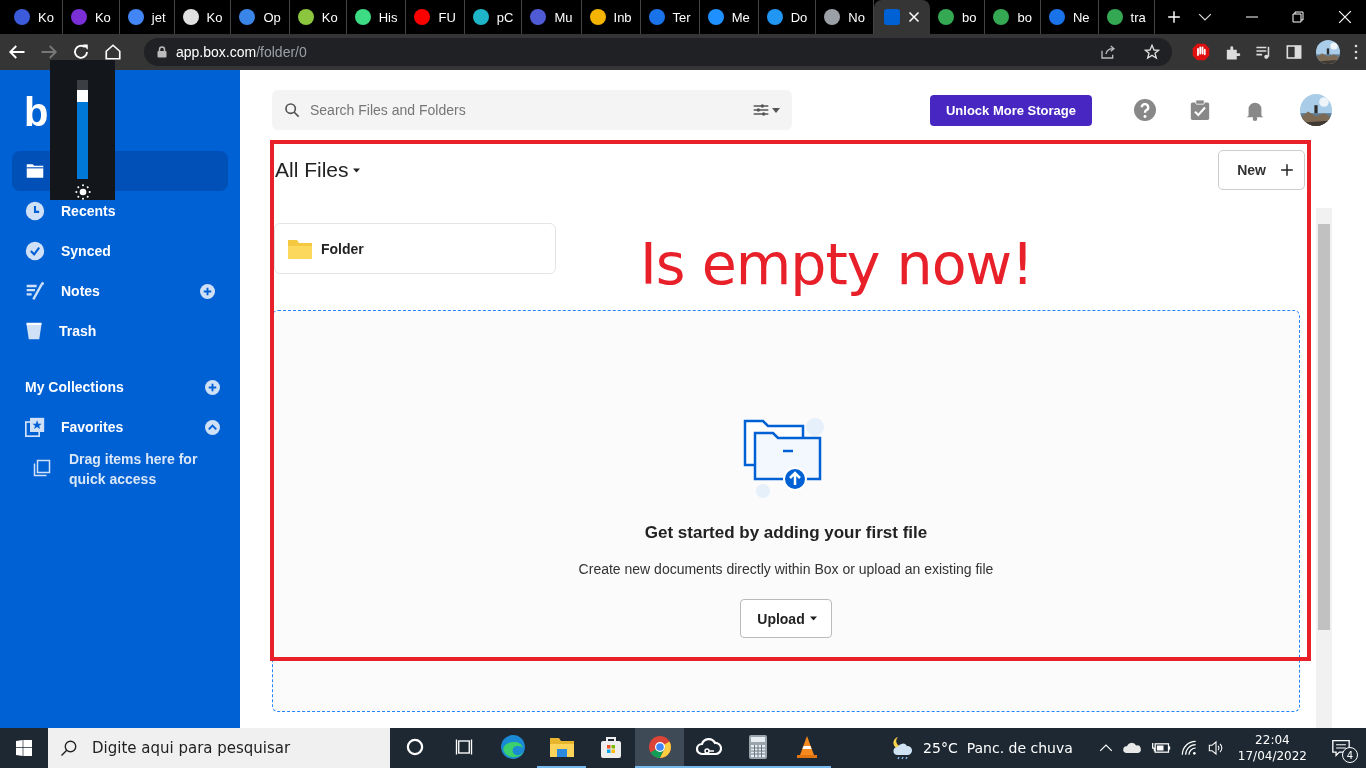 The image size is (1366, 768). I want to click on chevron-icon, so click(212, 427).